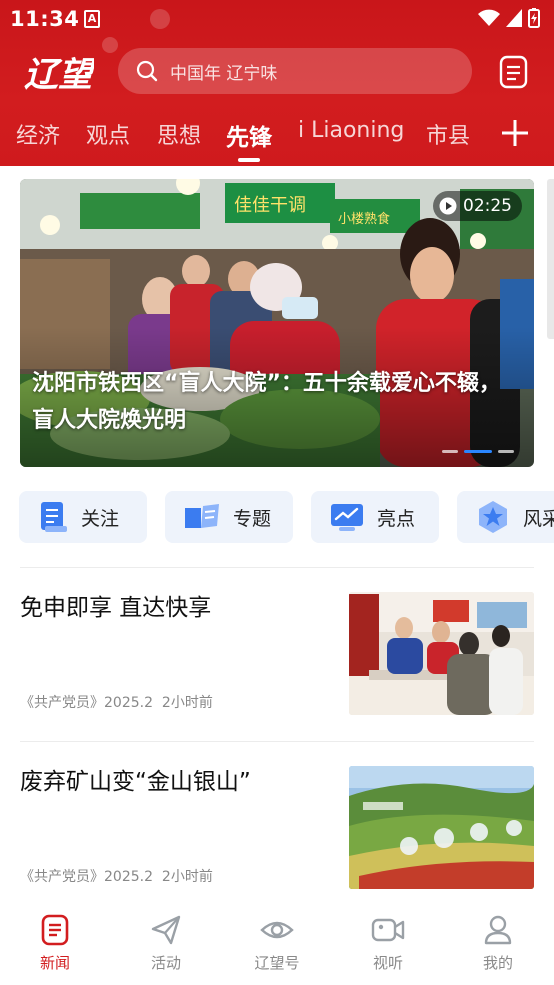 This screenshot has width=554, height=985. Describe the element at coordinates (249, 160) in the screenshot. I see `active-tab-indicator` at that location.